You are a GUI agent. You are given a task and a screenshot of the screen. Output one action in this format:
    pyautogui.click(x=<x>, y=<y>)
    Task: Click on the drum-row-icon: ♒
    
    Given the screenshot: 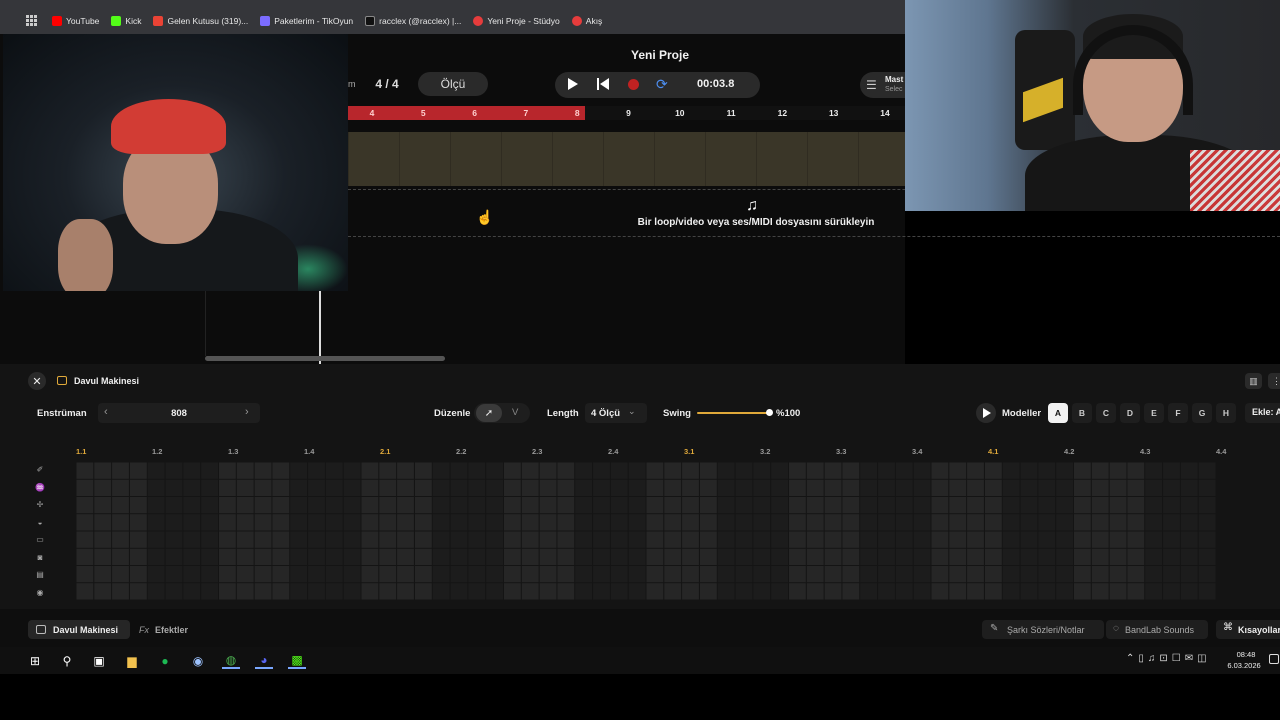 What is the action you would take?
    pyautogui.click(x=40, y=487)
    